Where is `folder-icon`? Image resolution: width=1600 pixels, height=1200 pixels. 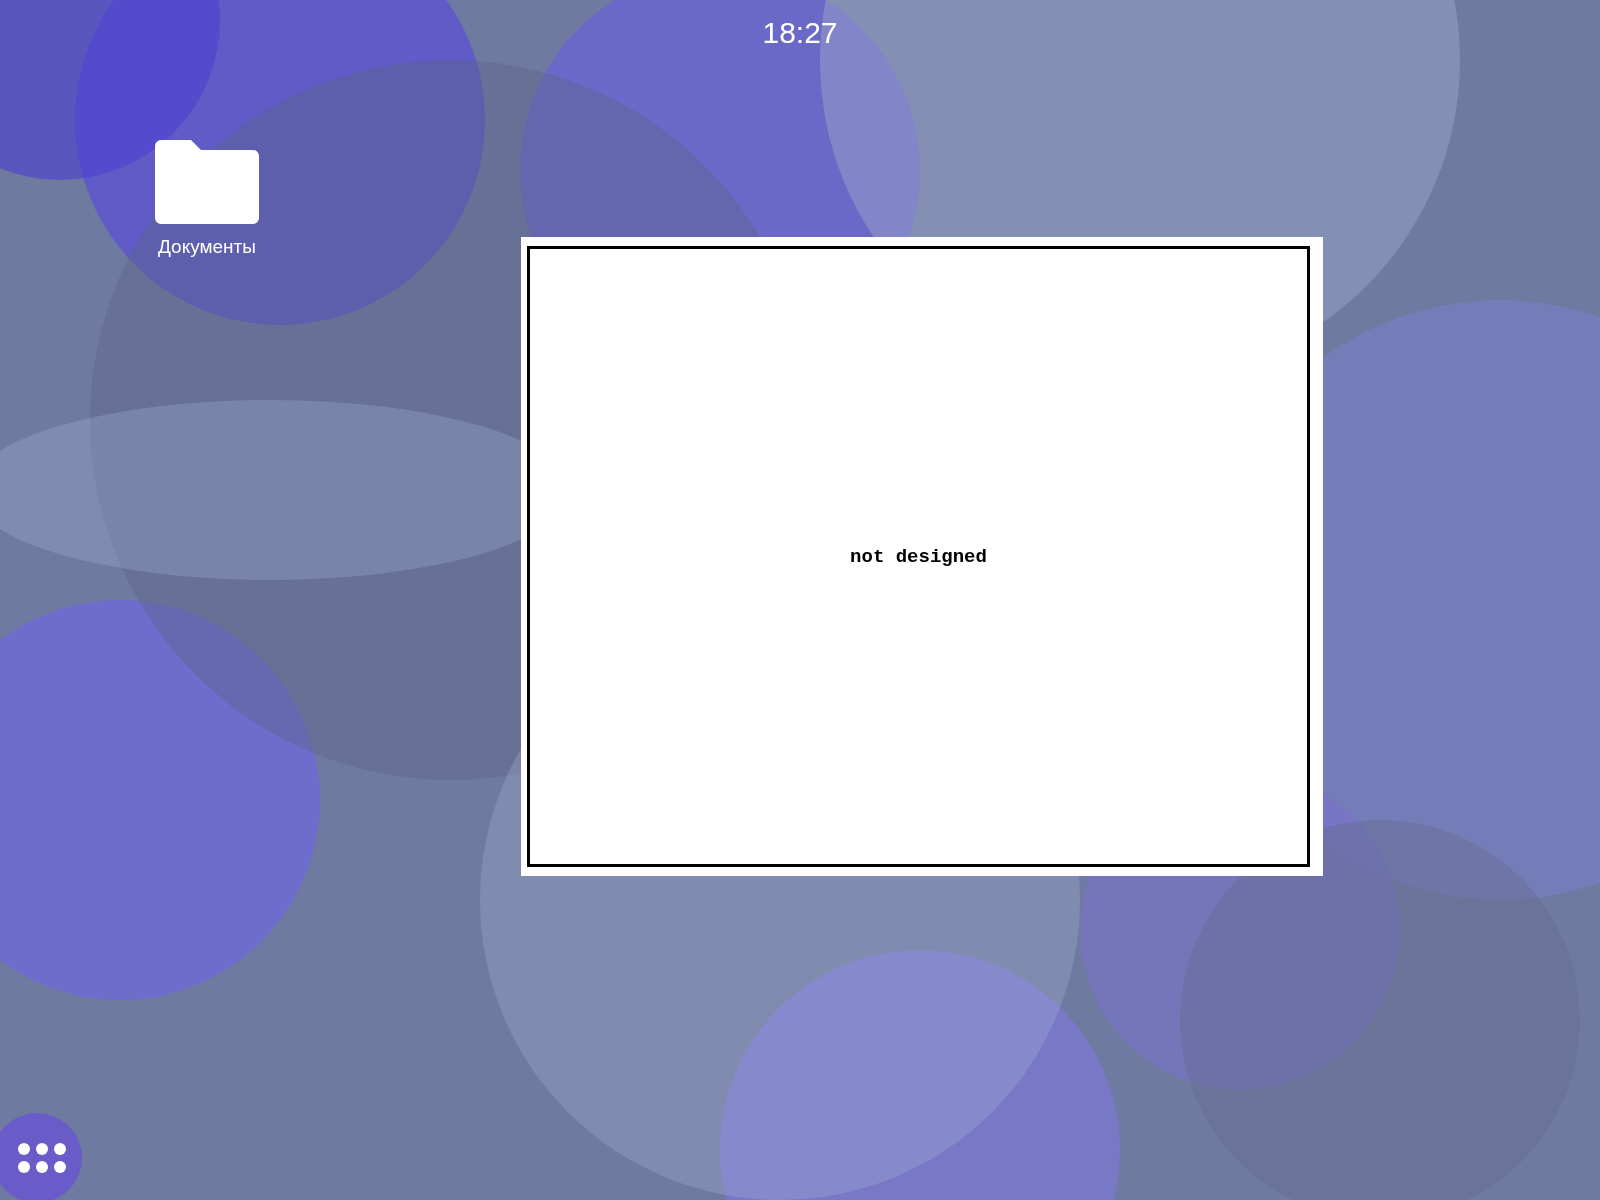 folder-icon is located at coordinates (207, 182).